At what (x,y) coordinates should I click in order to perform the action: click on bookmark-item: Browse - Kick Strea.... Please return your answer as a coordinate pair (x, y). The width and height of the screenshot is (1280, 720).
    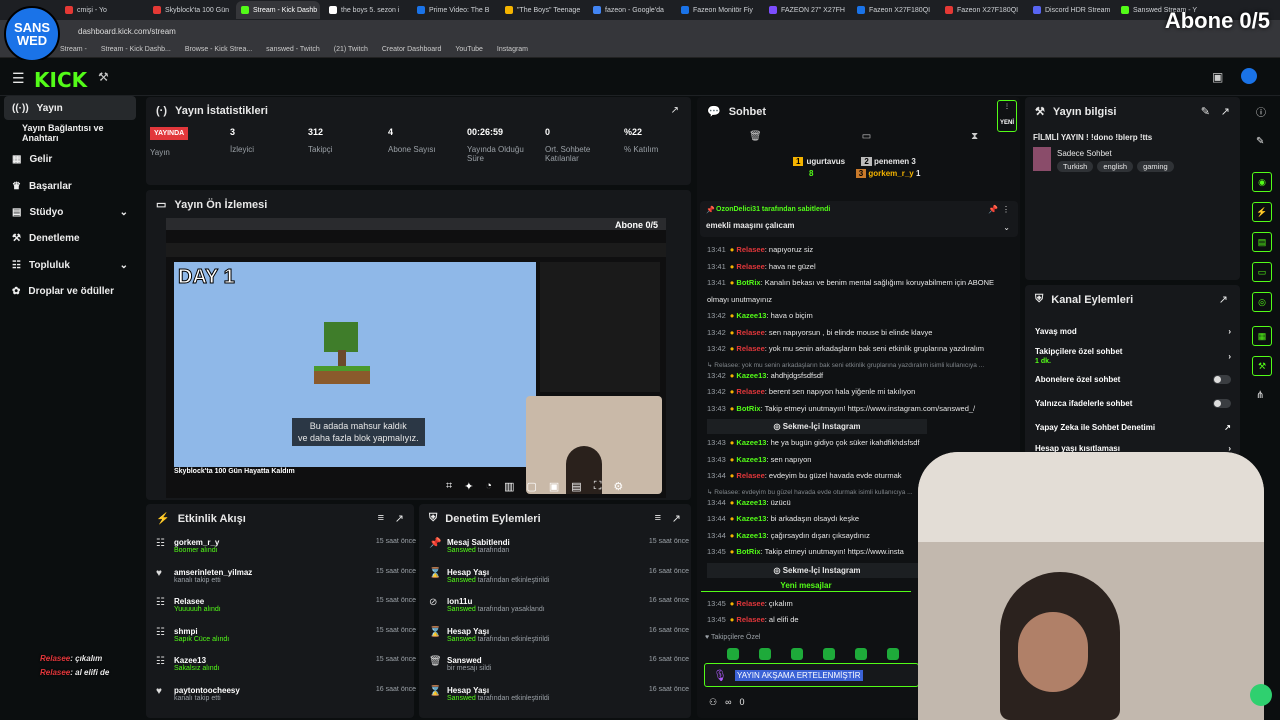
    Looking at the image, I should click on (218, 49).